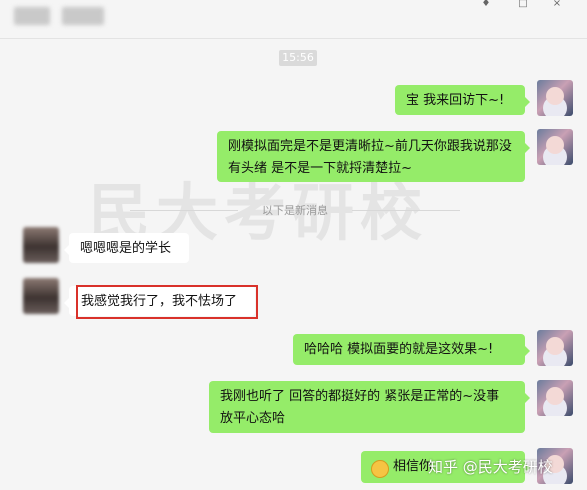  Describe the element at coordinates (295, 210) in the screenshot. I see `new-messages-divider: 以下是新消息` at that location.